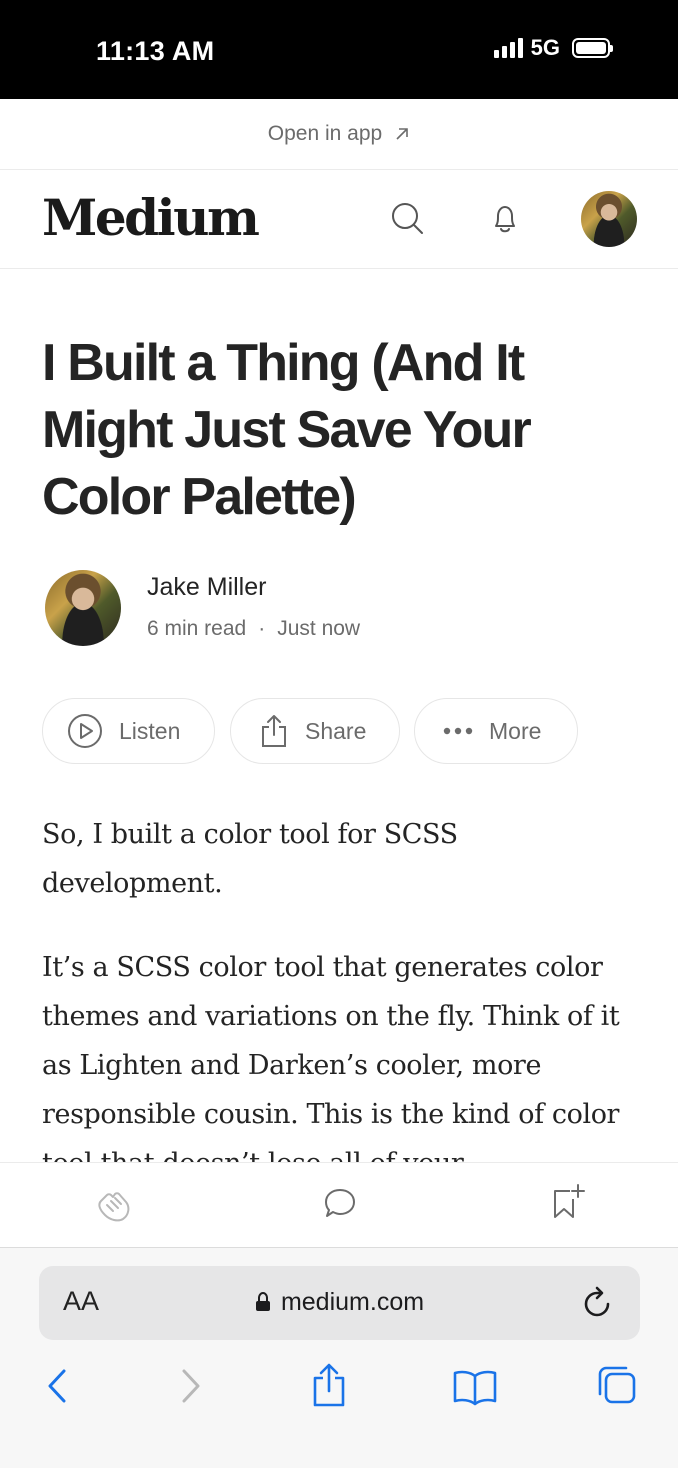 This screenshot has width=678, height=1468. What do you see at coordinates (508, 48) in the screenshot?
I see `cellular-signal-icon` at bounding box center [508, 48].